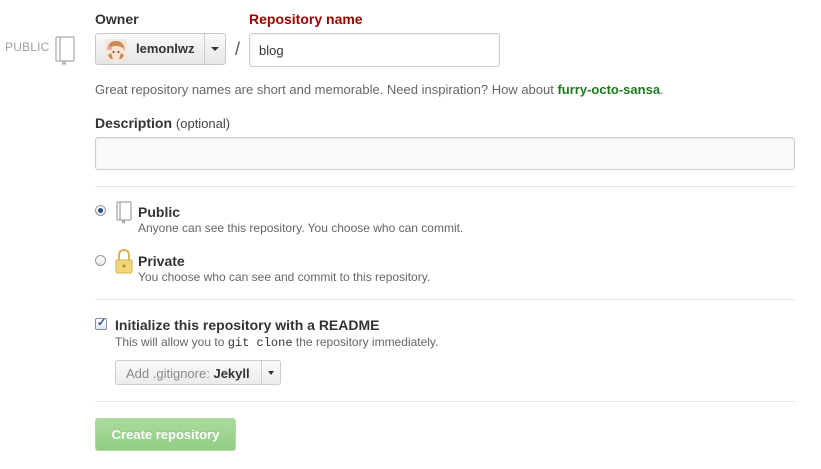 The image size is (821, 469). Describe the element at coordinates (260, 343) in the screenshot. I see `git-clone-code: git clone` at that location.